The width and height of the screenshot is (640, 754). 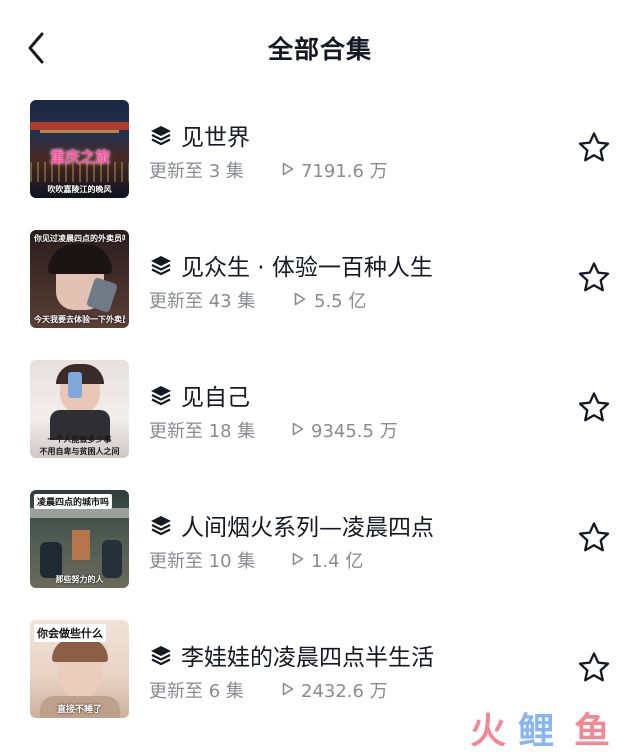 I want to click on watermark-logo: 火 鲤 鱼, so click(x=540, y=731).